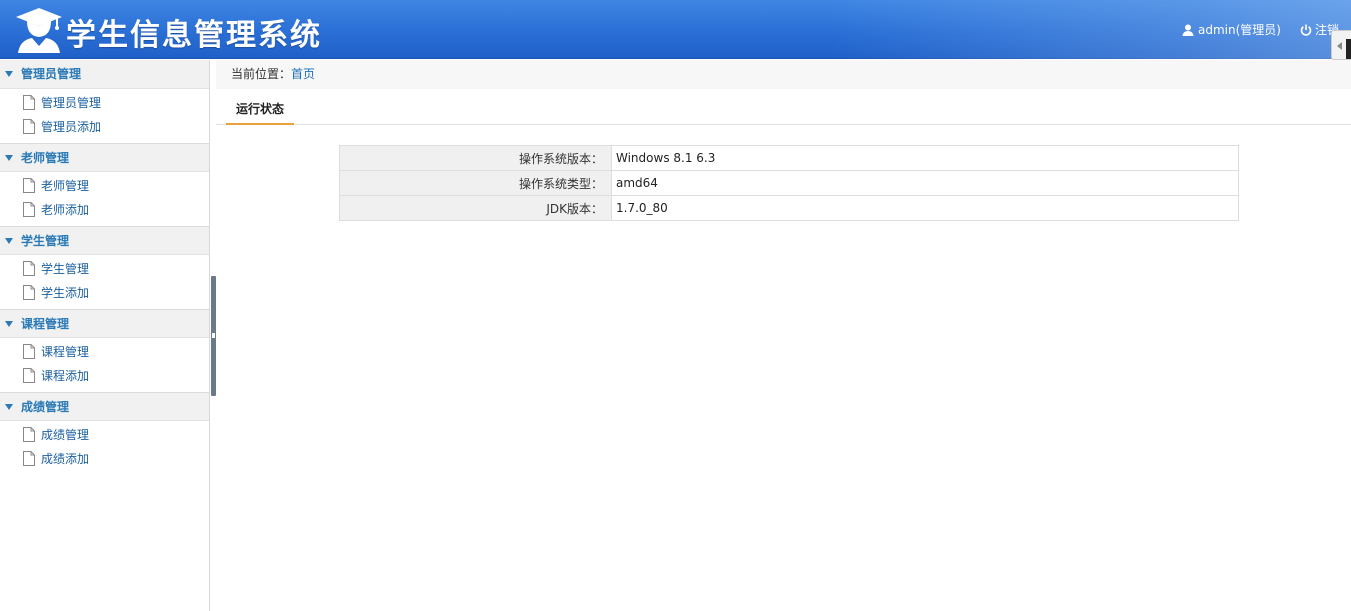 This screenshot has height=611, width=1351. Describe the element at coordinates (261, 74) in the screenshot. I see `breadcrumb-prefix: 当前位置：` at that location.